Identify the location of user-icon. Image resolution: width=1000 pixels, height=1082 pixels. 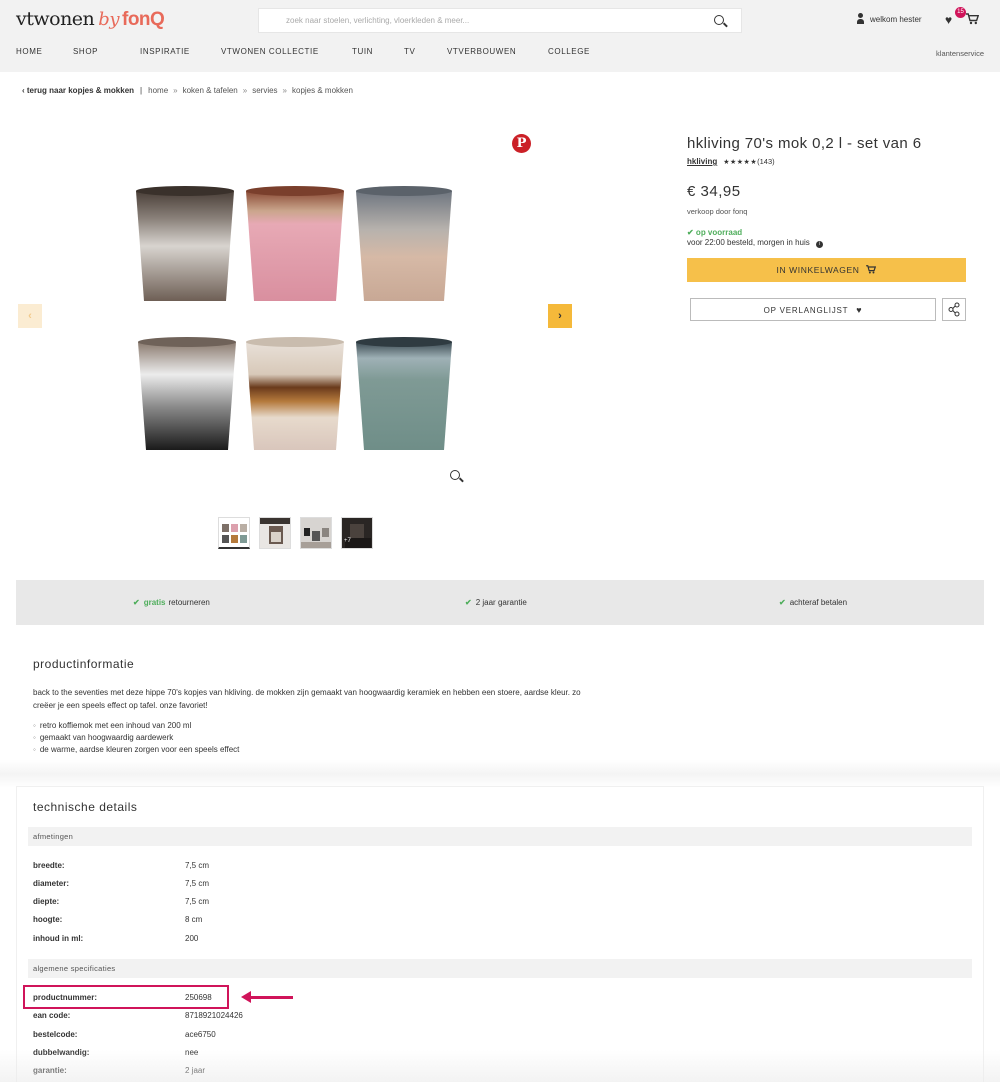
(860, 18).